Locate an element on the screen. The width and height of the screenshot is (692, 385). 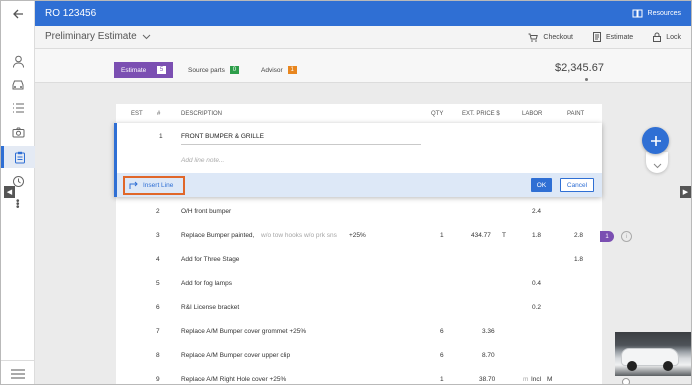
repair-order-title: RO 123456 is located at coordinates (71, 13).